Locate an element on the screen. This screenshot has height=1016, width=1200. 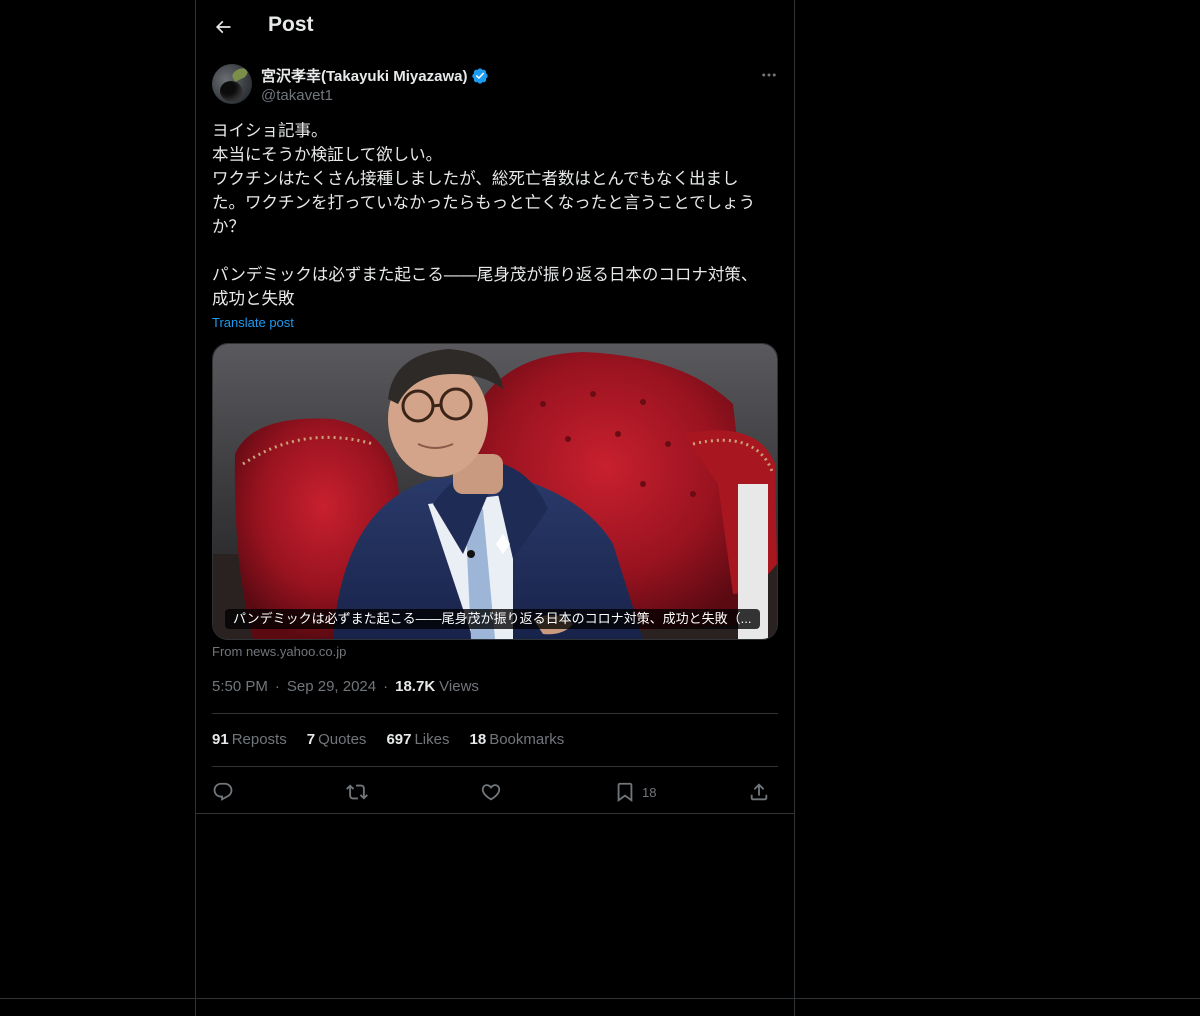
reposts-count: 91 is located at coordinates (220, 739).